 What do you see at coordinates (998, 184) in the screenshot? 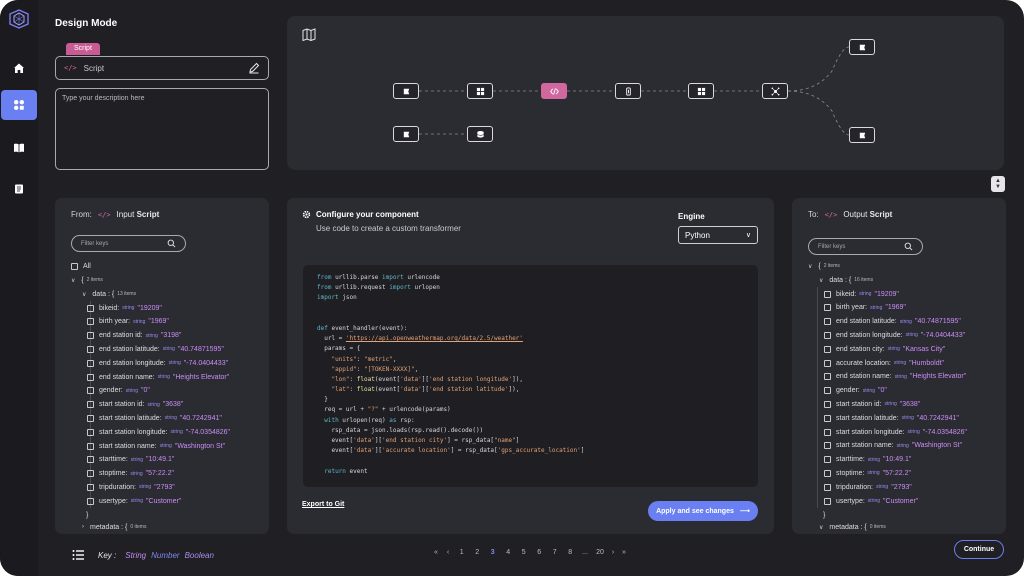
I see `collapse-toggle-button: ▲ ▼` at bounding box center [998, 184].